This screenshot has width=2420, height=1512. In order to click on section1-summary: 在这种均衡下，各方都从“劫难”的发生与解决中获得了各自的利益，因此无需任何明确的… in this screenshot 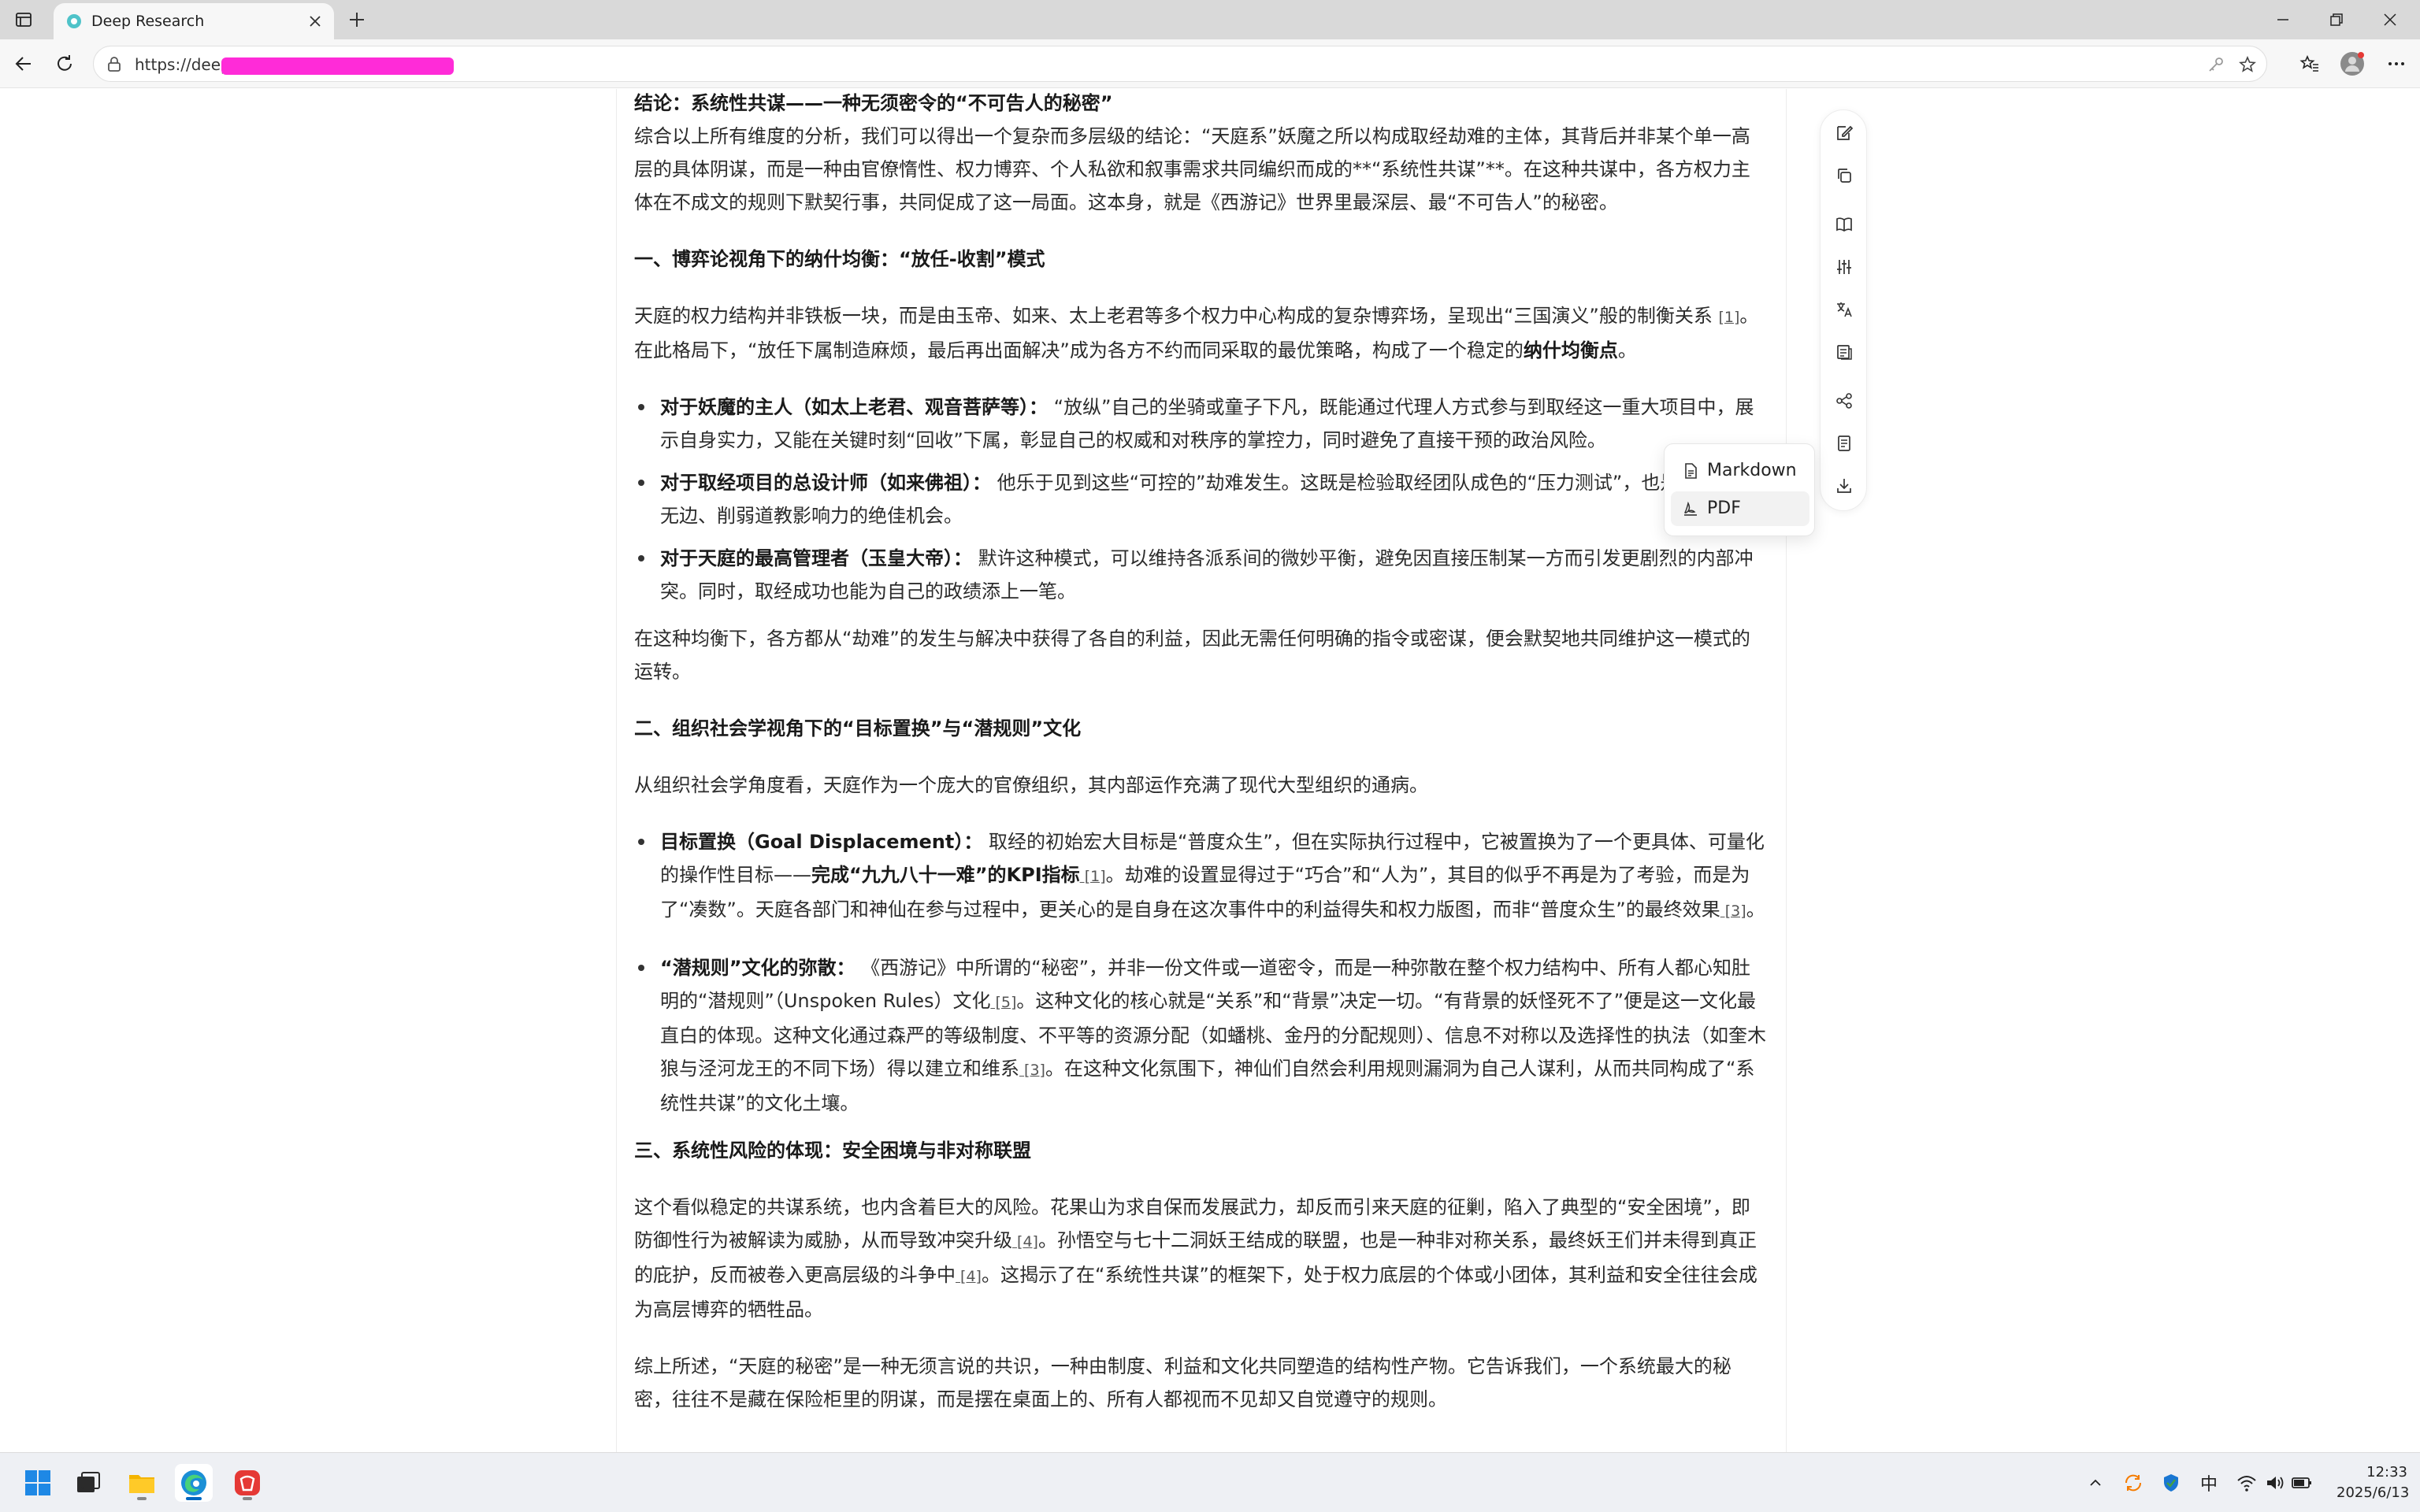, I will do `click(1192, 655)`.